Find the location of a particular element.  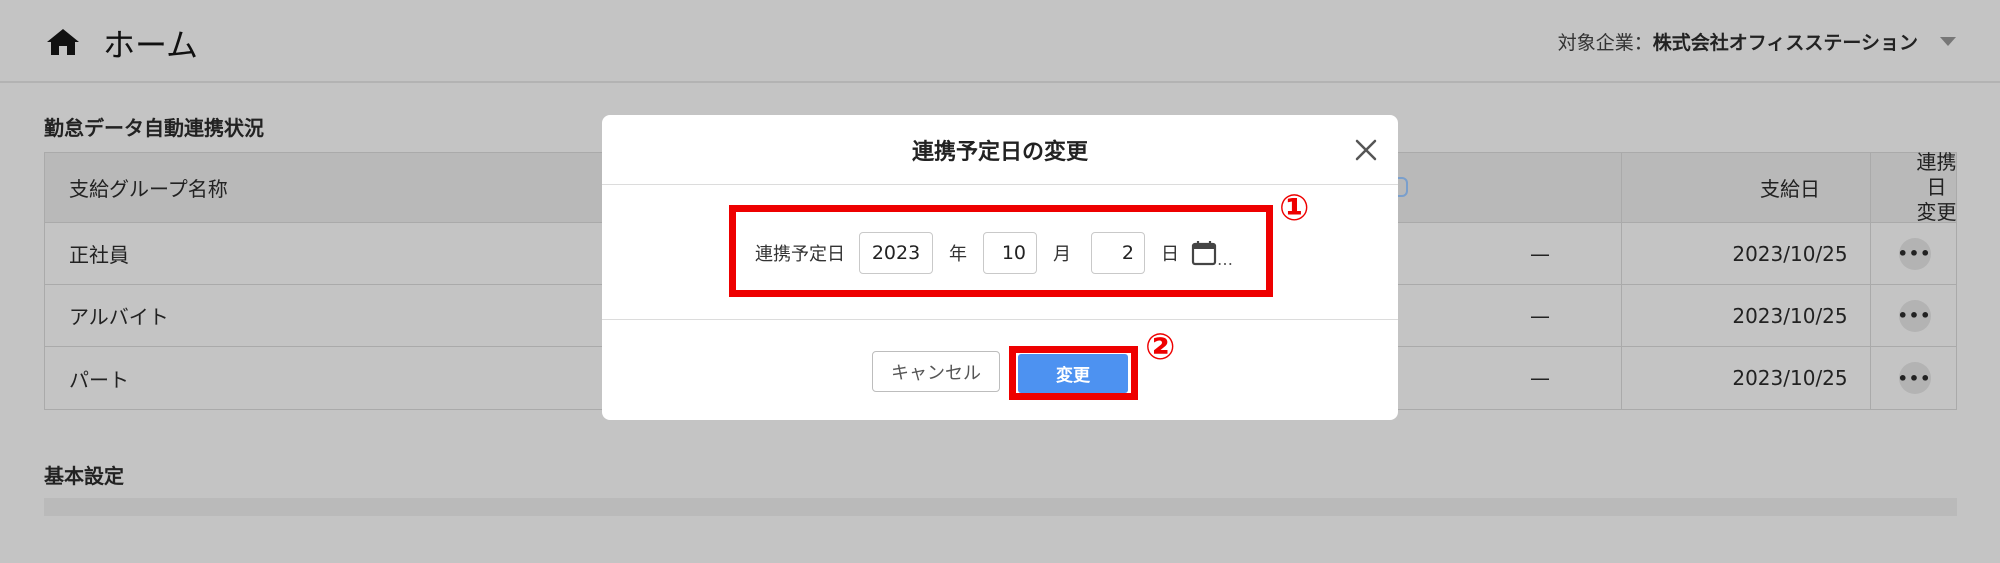

modal-divider-top is located at coordinates (1000, 184).